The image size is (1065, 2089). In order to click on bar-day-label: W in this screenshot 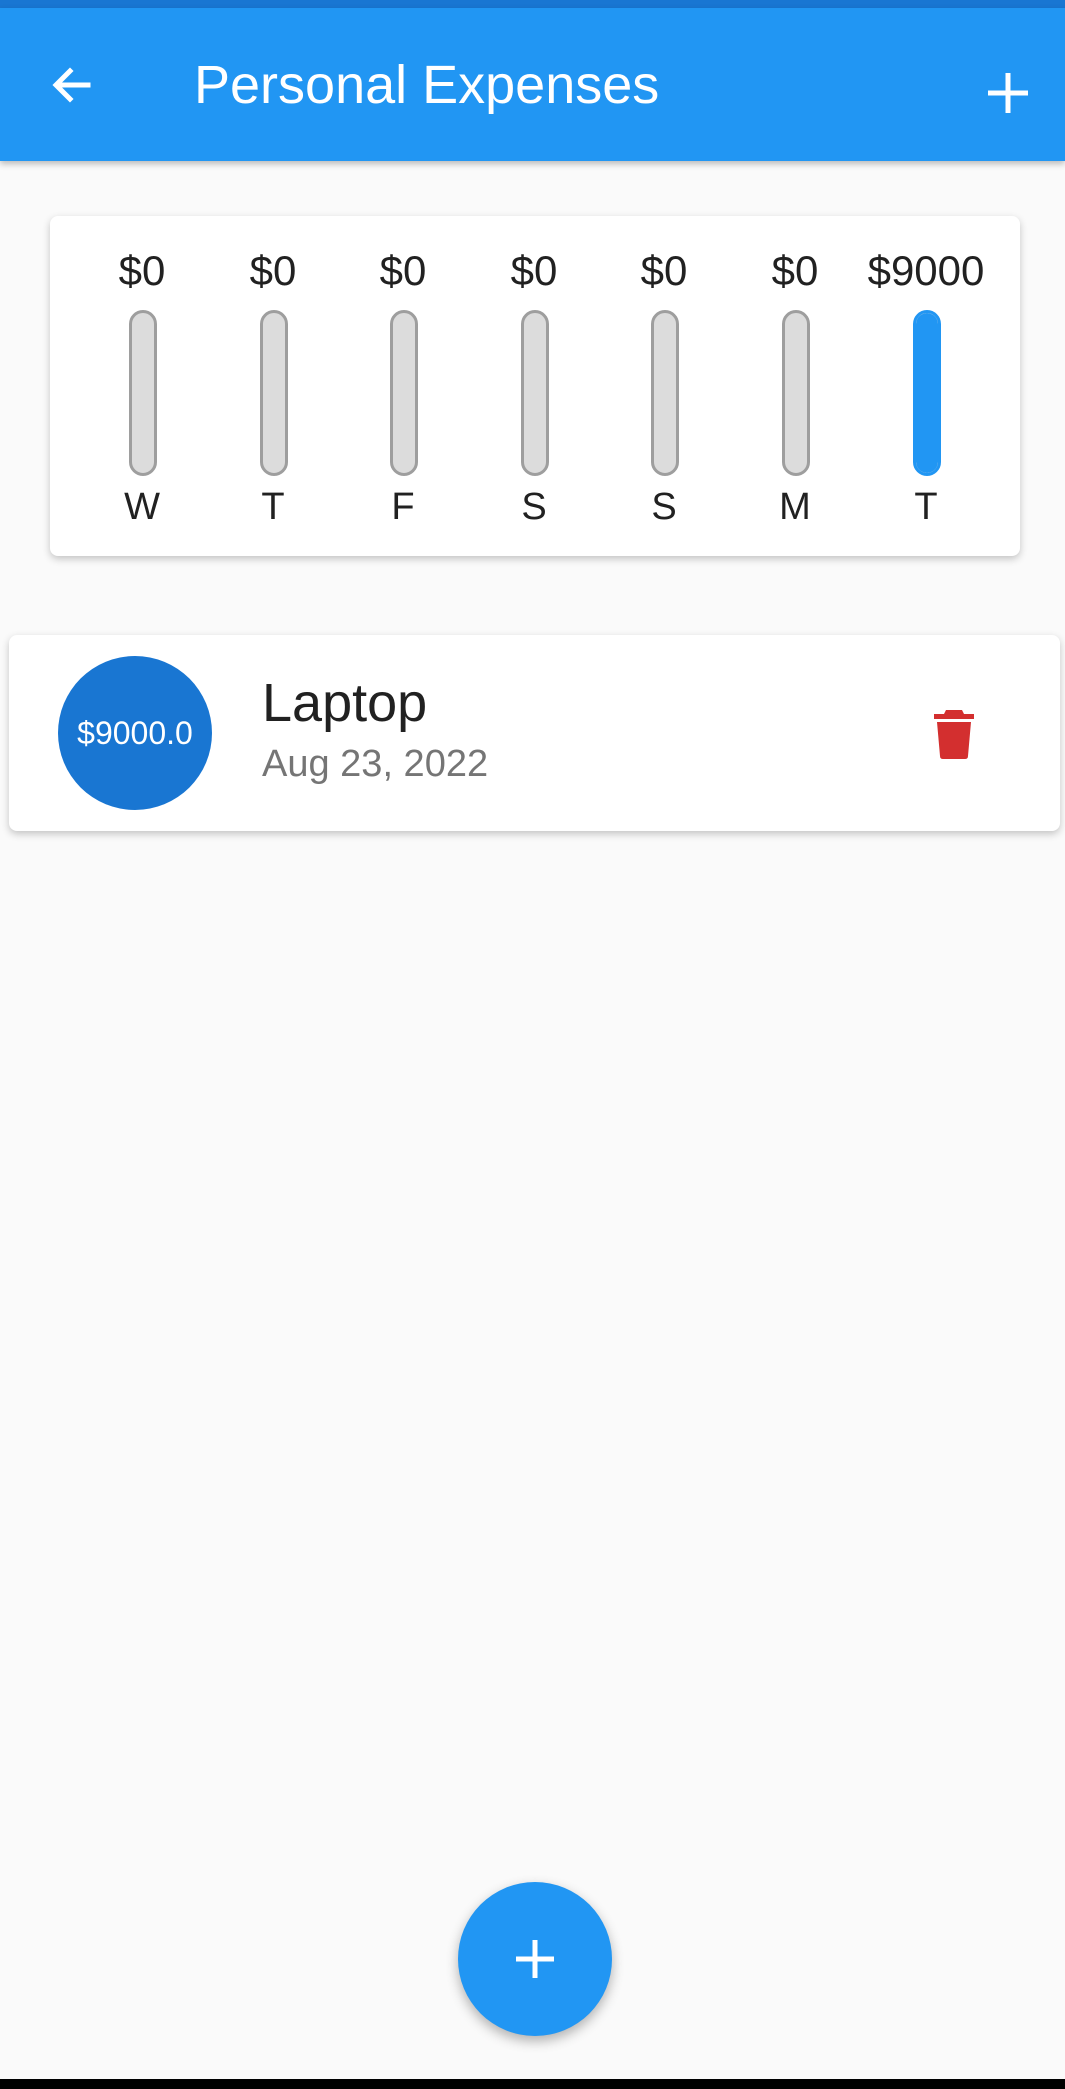, I will do `click(142, 507)`.